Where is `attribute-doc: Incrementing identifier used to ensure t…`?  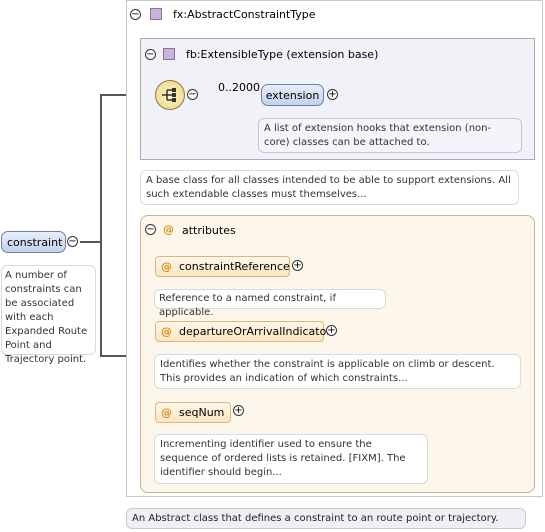
attribute-doc: Incrementing identifier used to ensure t… is located at coordinates (291, 459).